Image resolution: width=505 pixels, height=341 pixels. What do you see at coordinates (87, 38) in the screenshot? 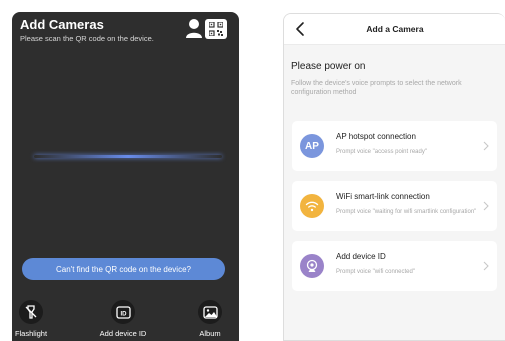
I see `scanner-subtitle: Please scan the QR code on the device.` at bounding box center [87, 38].